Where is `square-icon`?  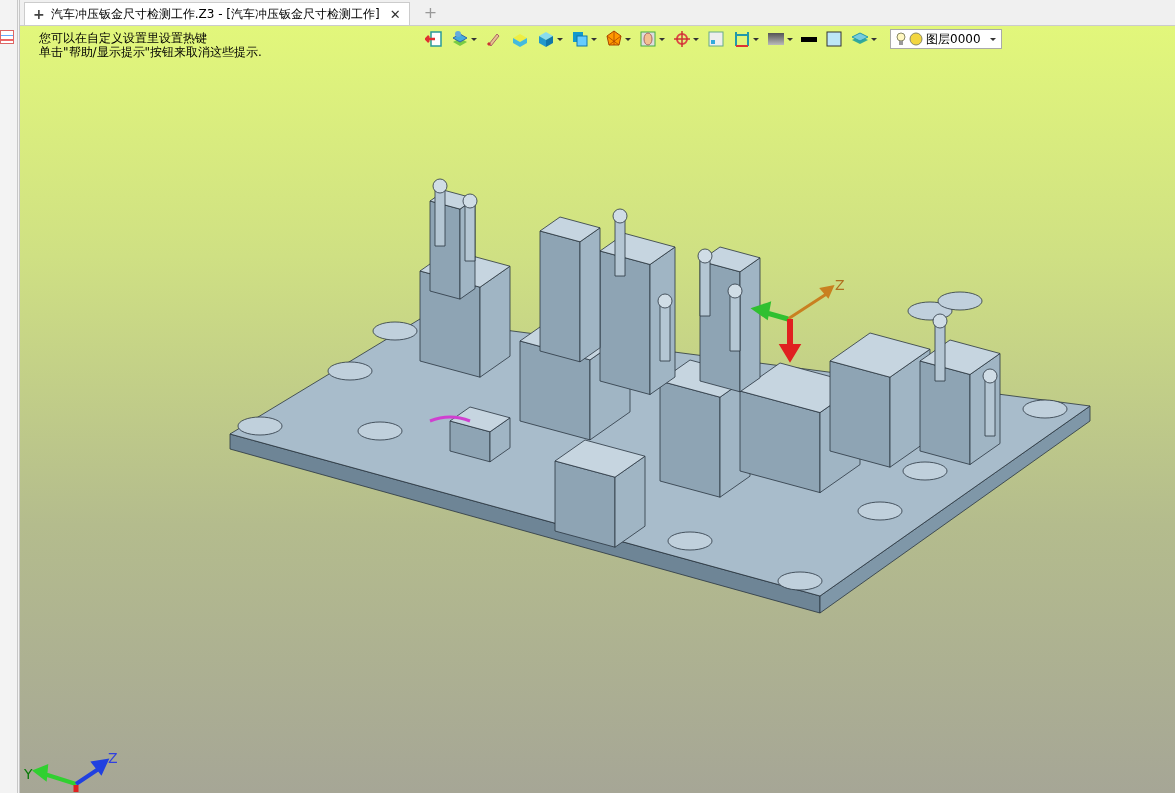 square-icon is located at coordinates (834, 39).